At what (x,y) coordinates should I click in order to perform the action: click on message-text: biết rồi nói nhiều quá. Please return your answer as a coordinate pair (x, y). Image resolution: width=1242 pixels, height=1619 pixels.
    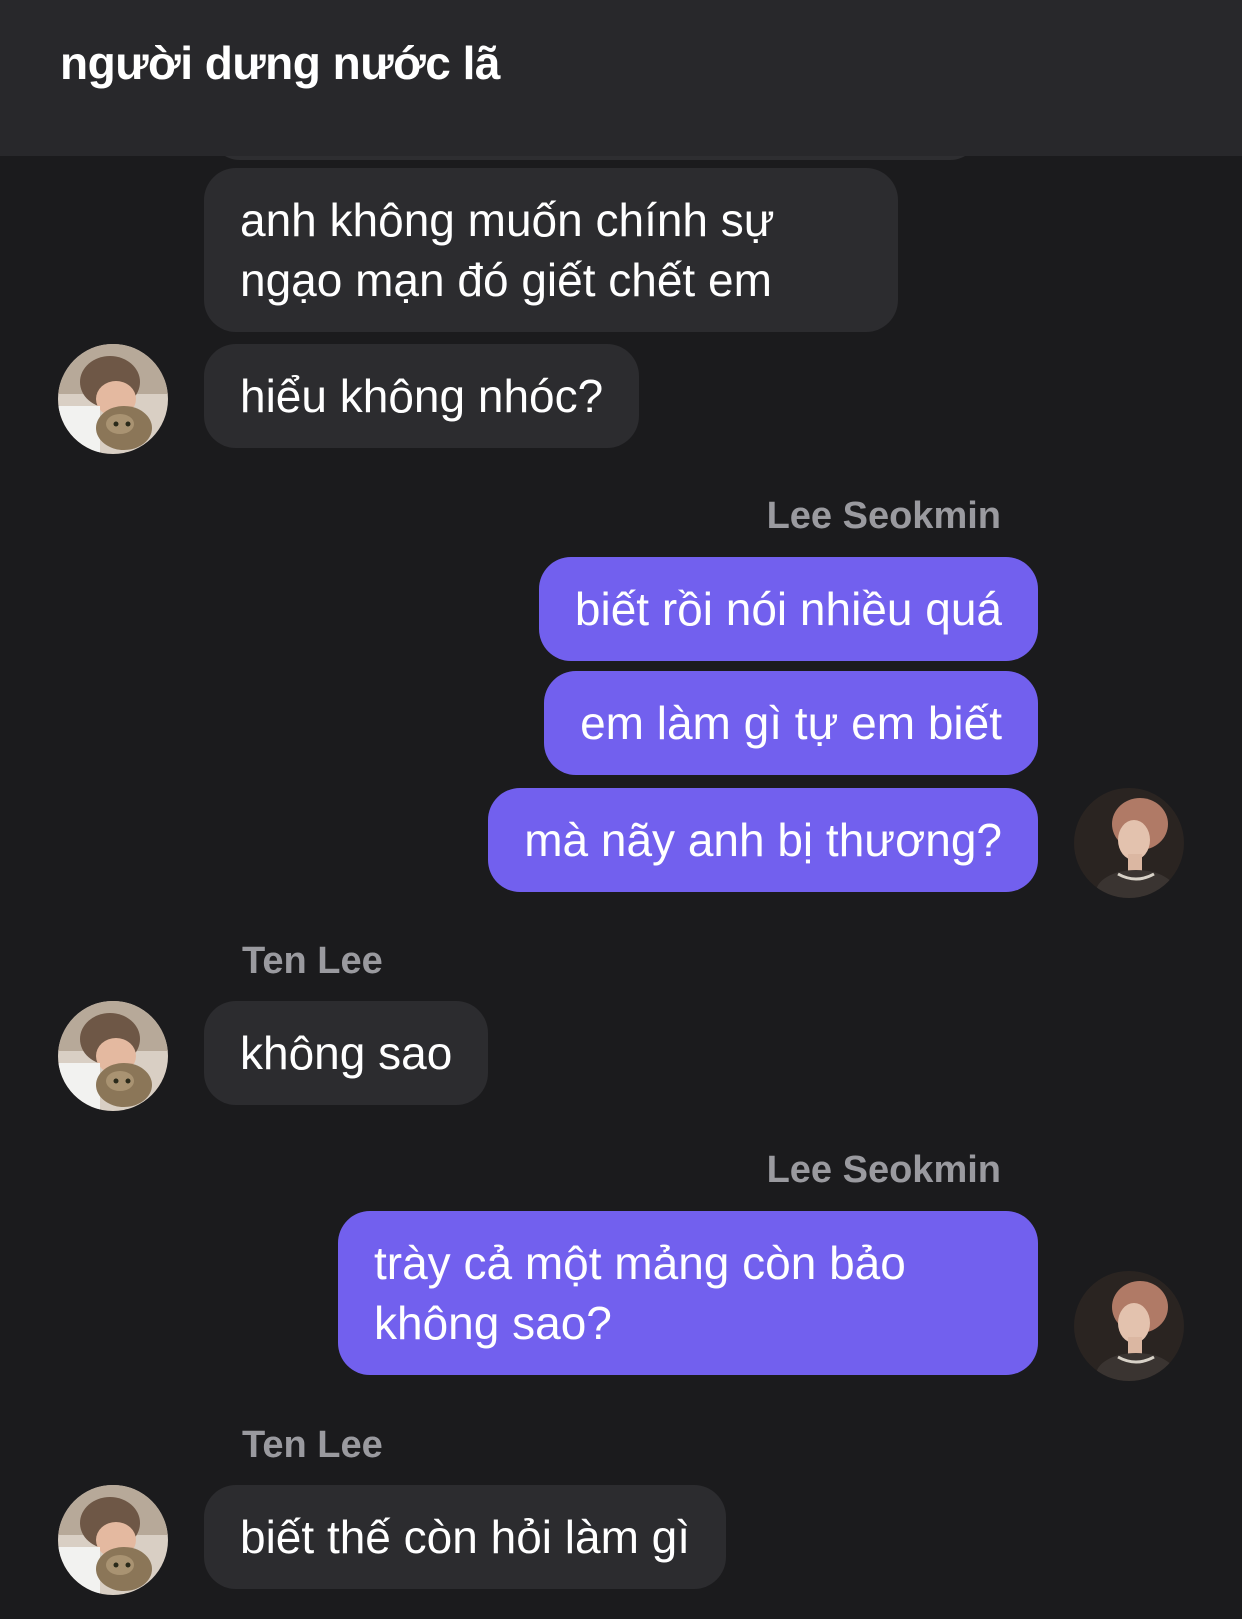
    Looking at the image, I should click on (788, 609).